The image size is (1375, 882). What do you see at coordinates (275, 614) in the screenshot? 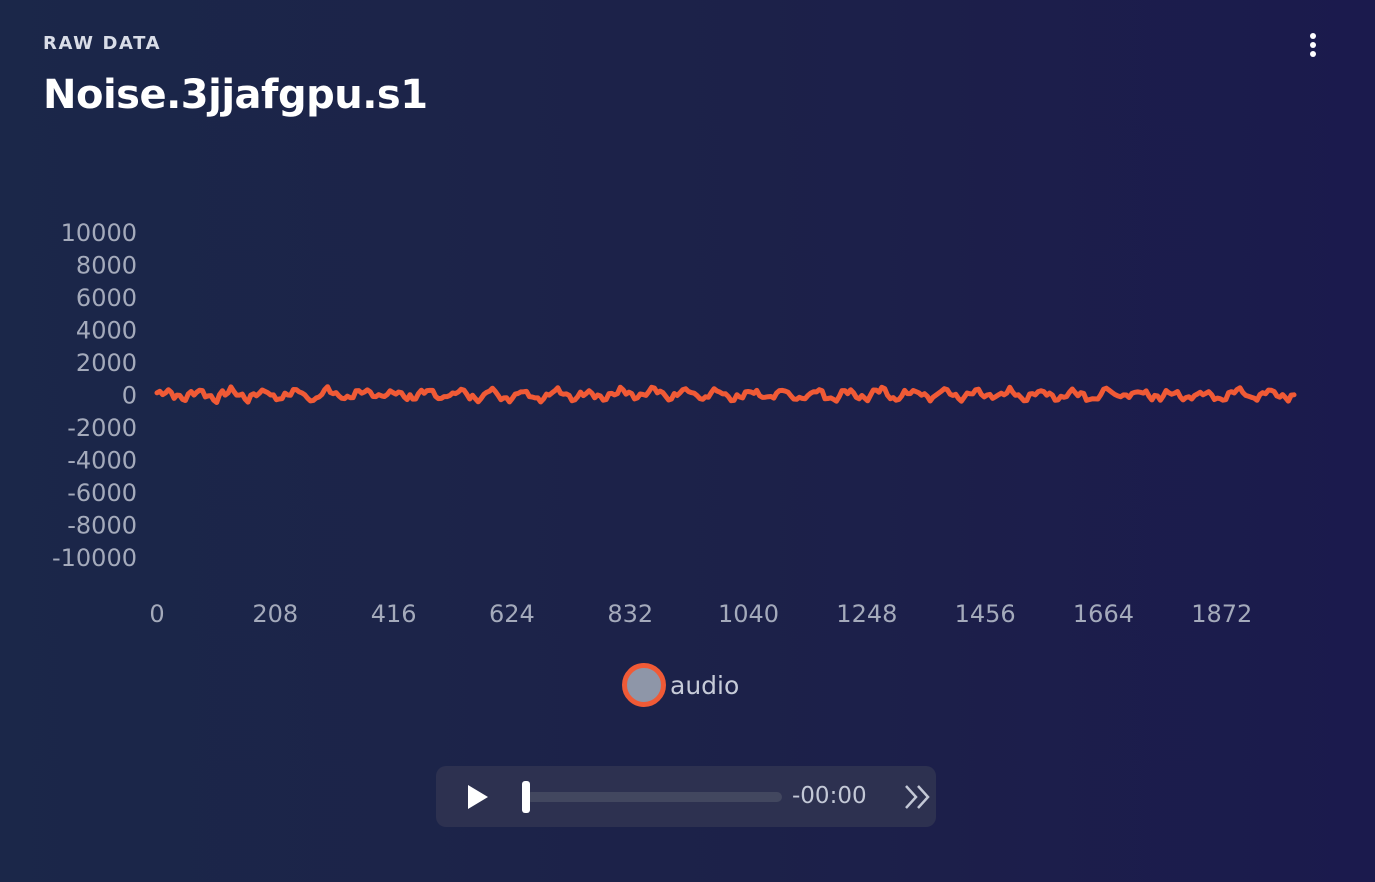
I see `x-tick-label: 208` at bounding box center [275, 614].